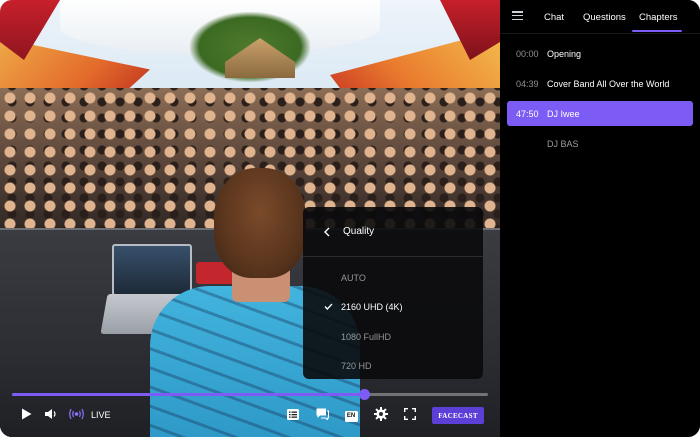  I want to click on quality-option-1080: 1080 FullHD, so click(393, 337).